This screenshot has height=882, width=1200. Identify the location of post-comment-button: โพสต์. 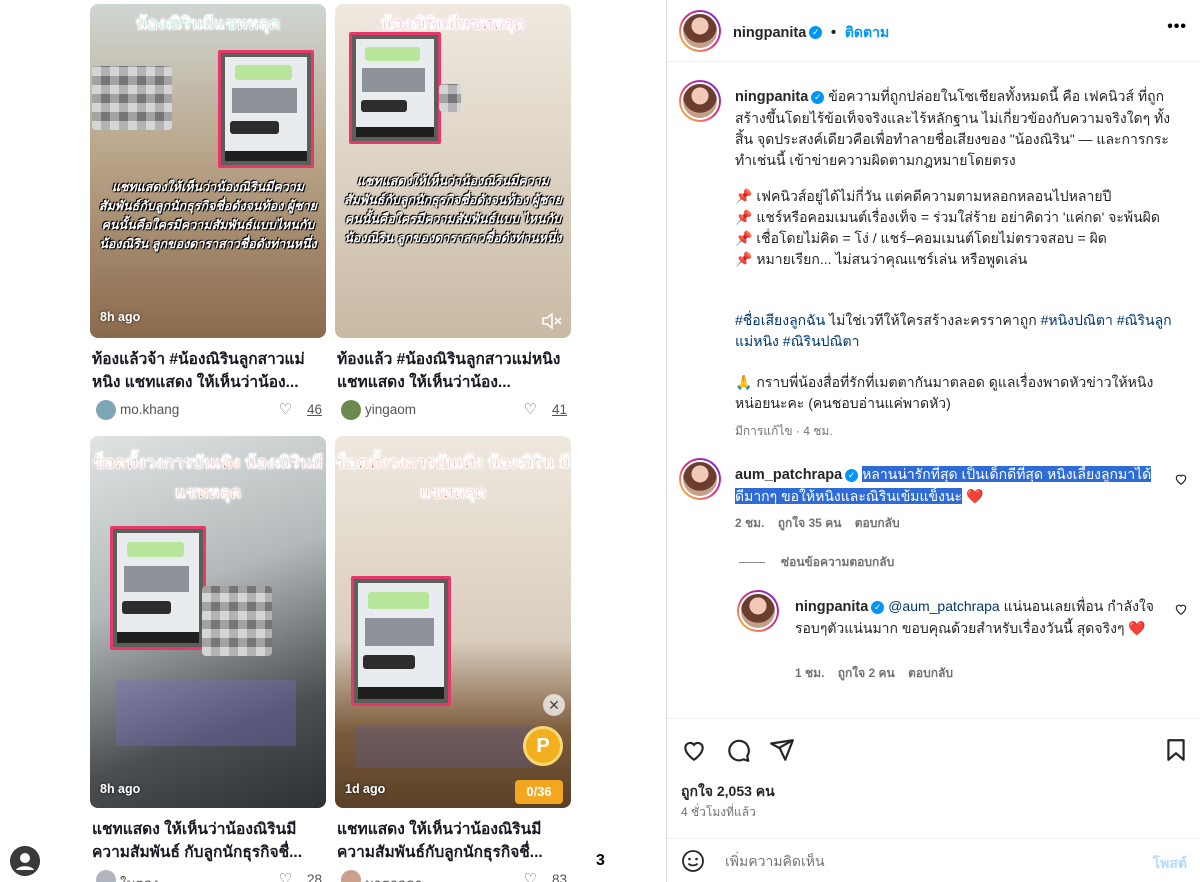
(1170, 864).